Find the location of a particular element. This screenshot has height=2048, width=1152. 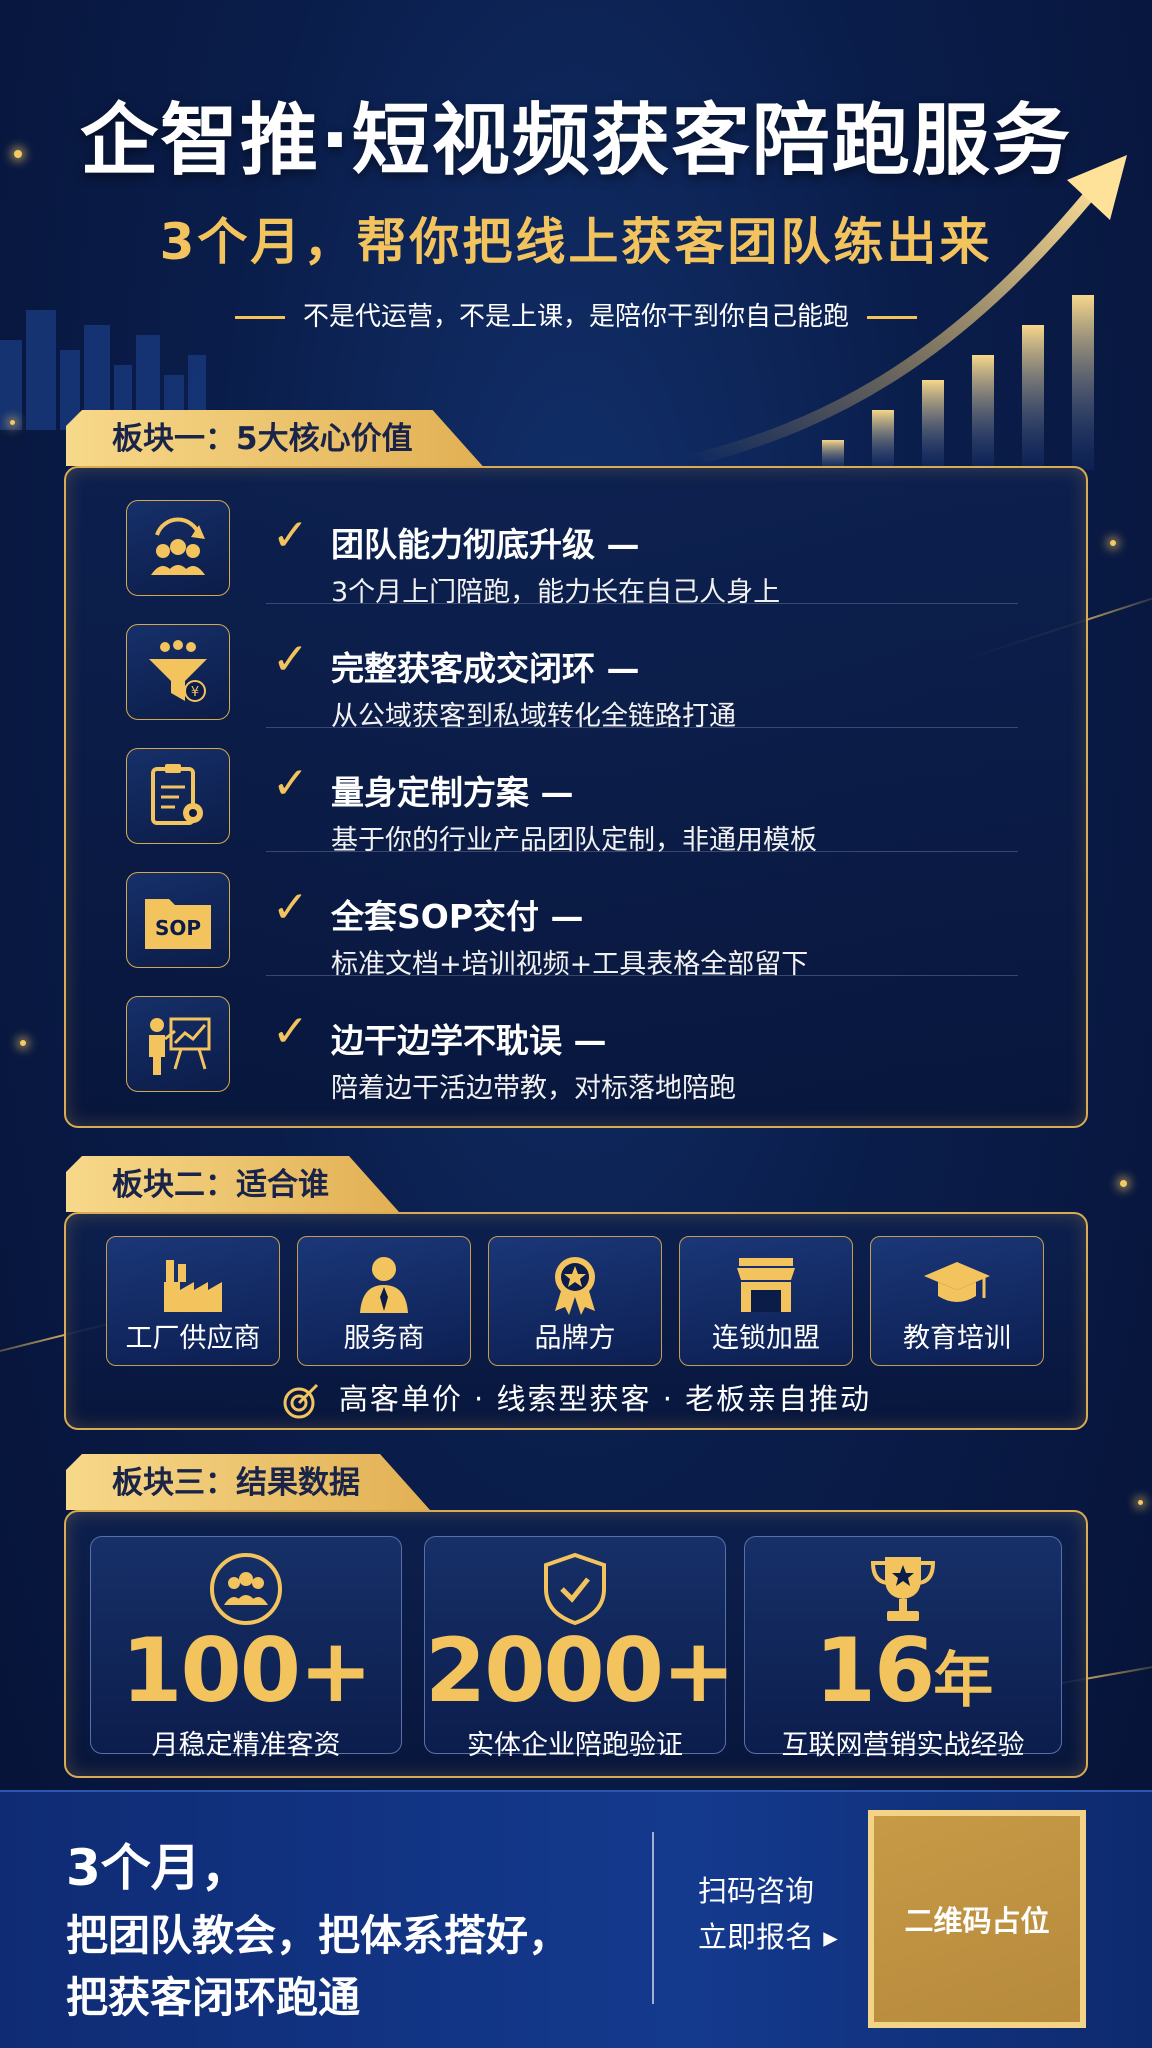

sop-folder-icon: SOP is located at coordinates (178, 920).